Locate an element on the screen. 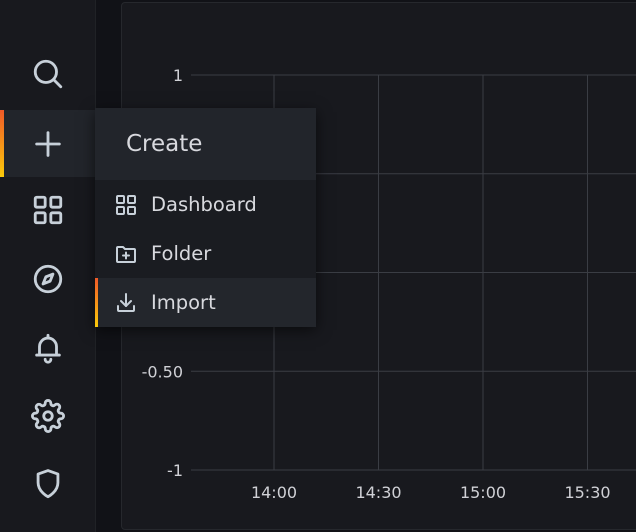 This screenshot has height=532, width=636. nav-configuration is located at coordinates (47, 416).